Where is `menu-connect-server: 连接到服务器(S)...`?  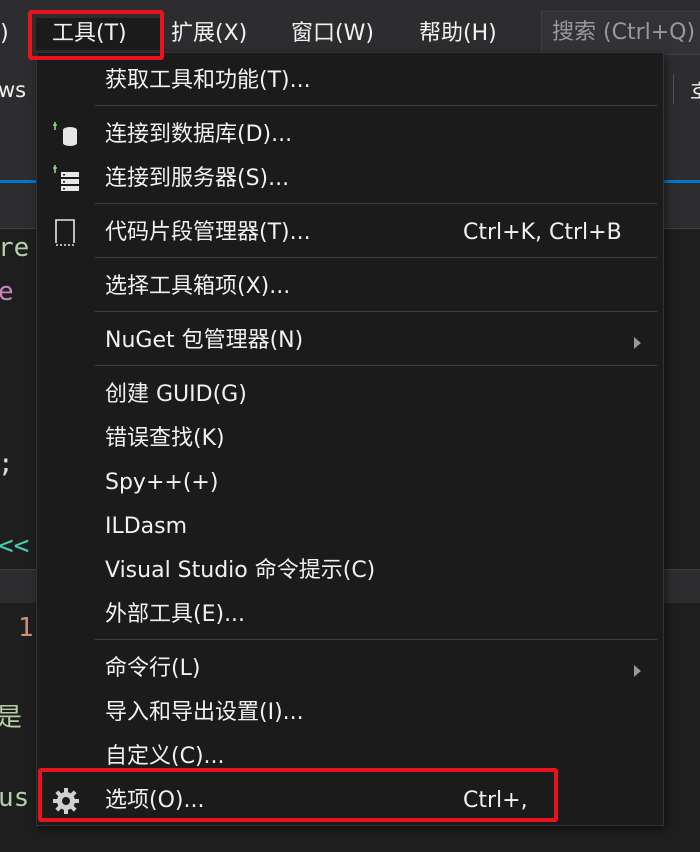
menu-connect-server: 连接到服务器(S)... is located at coordinates (350, 179).